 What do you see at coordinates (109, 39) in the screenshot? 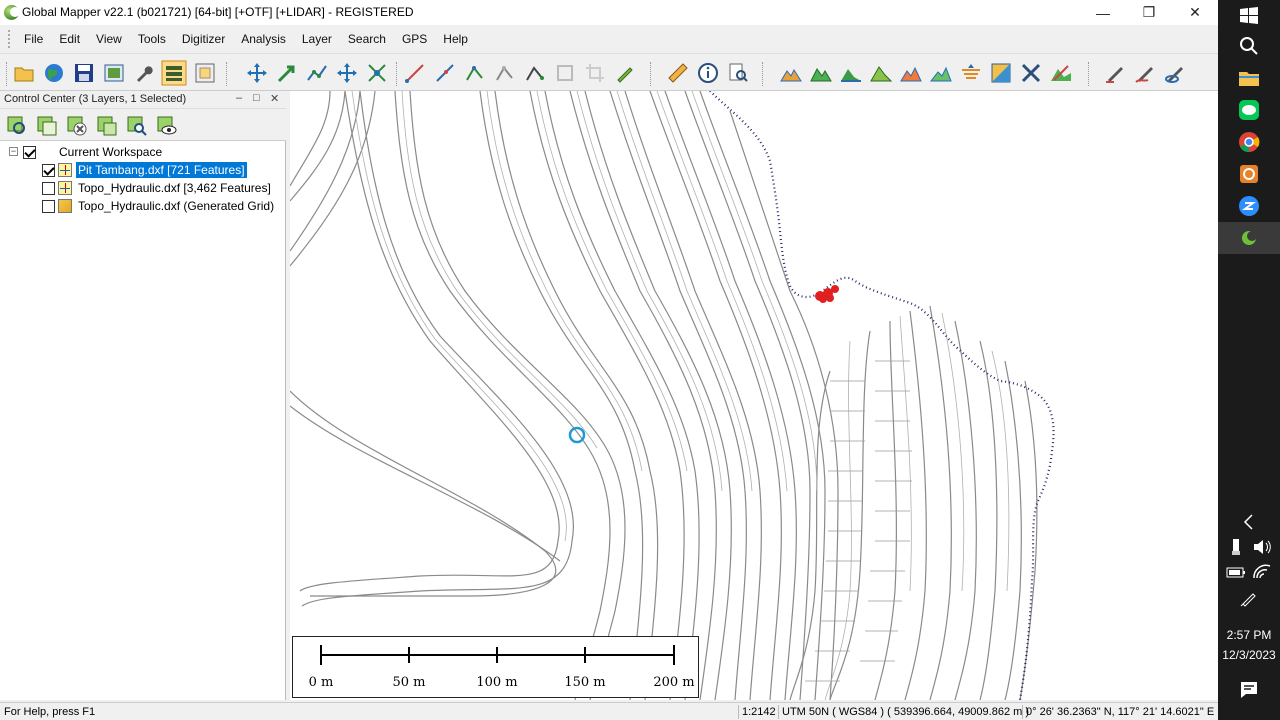
I see `menu-view: View` at bounding box center [109, 39].